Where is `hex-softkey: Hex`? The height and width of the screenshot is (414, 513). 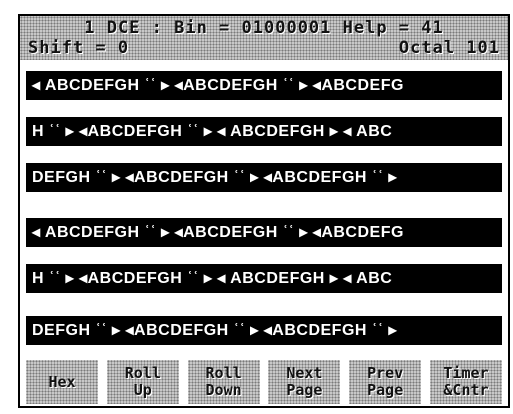 hex-softkey: Hex is located at coordinates (62, 382).